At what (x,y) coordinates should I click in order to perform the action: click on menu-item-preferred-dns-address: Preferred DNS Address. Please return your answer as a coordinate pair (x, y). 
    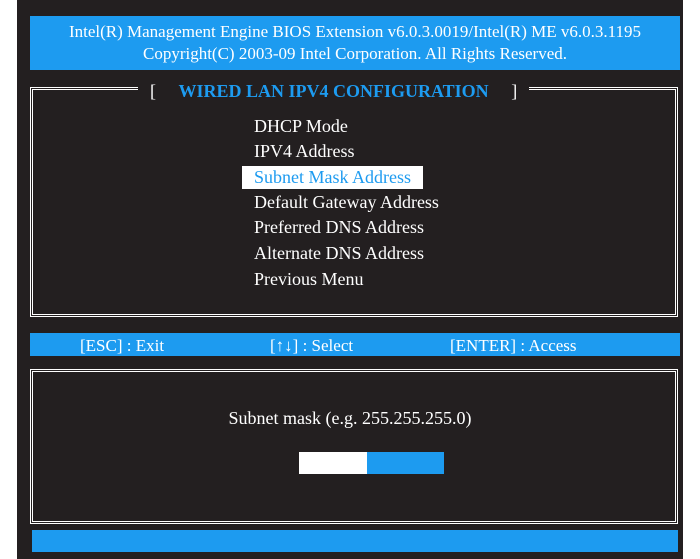
    Looking at the image, I should click on (339, 227).